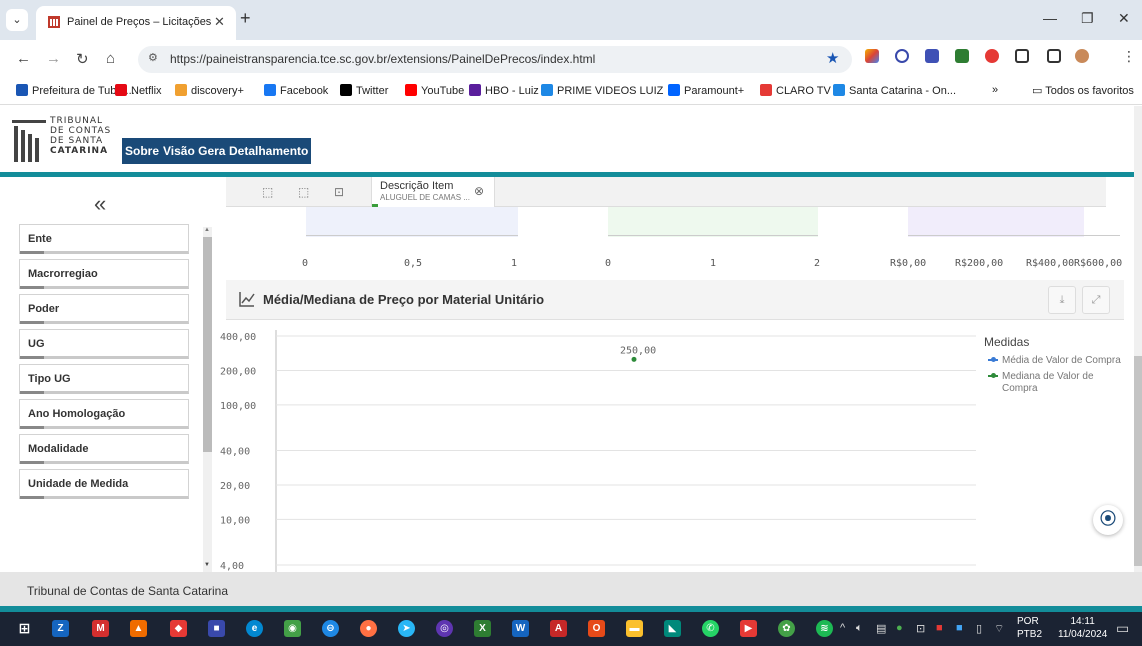  What do you see at coordinates (104, 449) in the screenshot?
I see `filter-modalidade: Modalidade` at bounding box center [104, 449].